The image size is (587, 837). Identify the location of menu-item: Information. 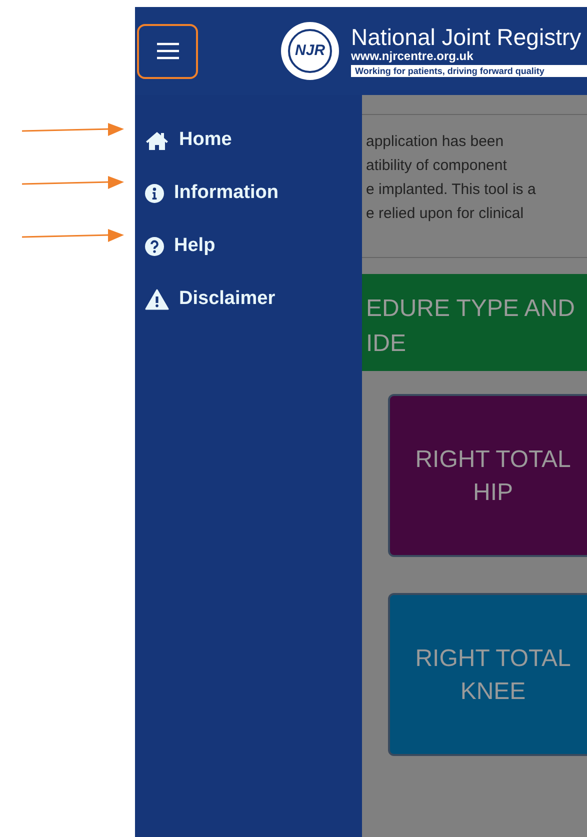
(206, 193).